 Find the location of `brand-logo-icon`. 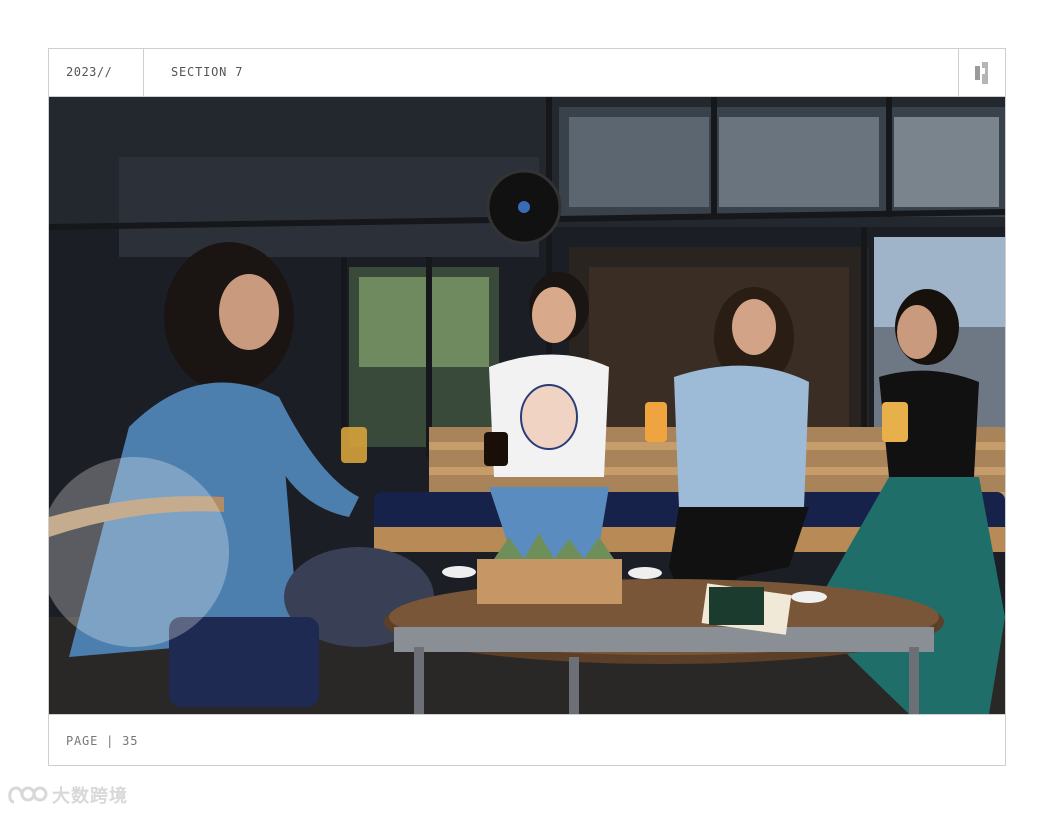

brand-logo-icon is located at coordinates (981, 73).